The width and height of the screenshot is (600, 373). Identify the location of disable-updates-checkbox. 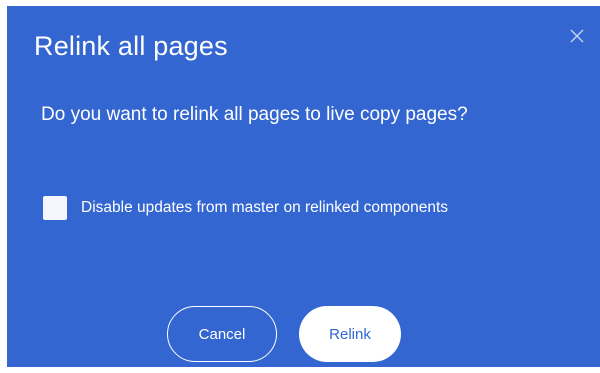
(55, 208).